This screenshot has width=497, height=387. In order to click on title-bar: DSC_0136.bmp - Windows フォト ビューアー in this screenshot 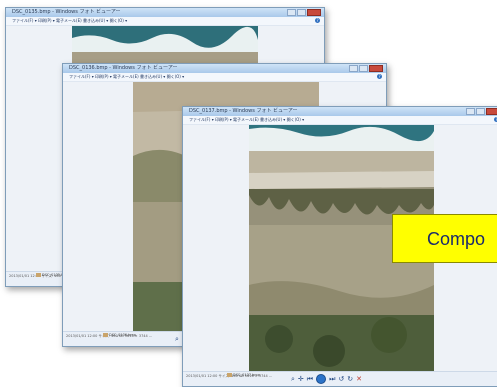, I will do `click(224, 68)`.